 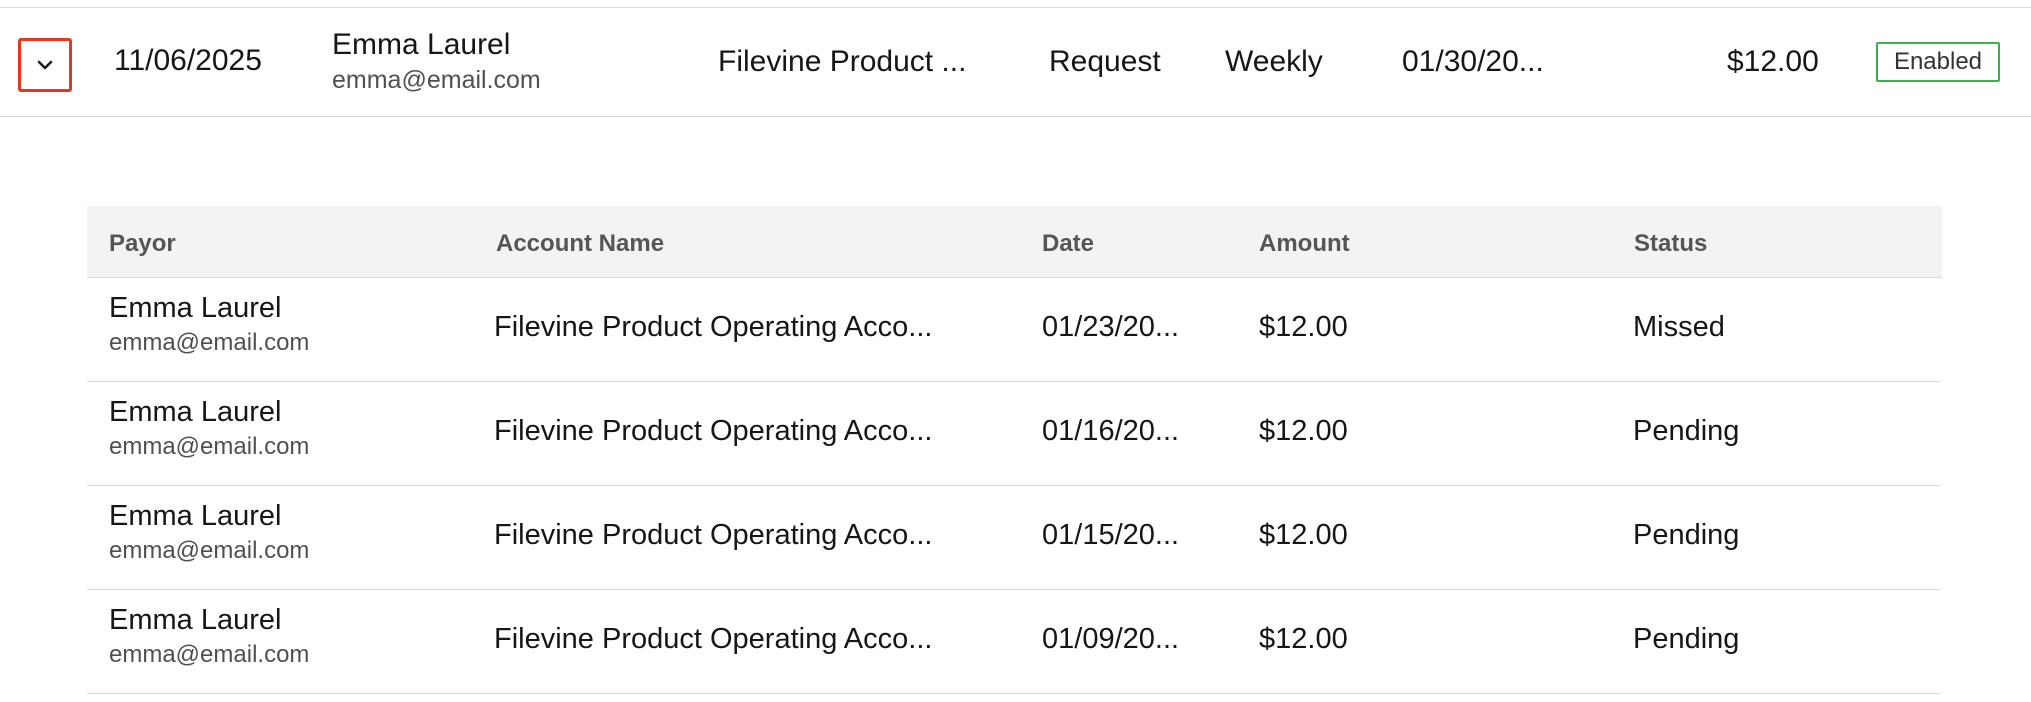 What do you see at coordinates (580, 243) in the screenshot?
I see `header-account-name: Account Name` at bounding box center [580, 243].